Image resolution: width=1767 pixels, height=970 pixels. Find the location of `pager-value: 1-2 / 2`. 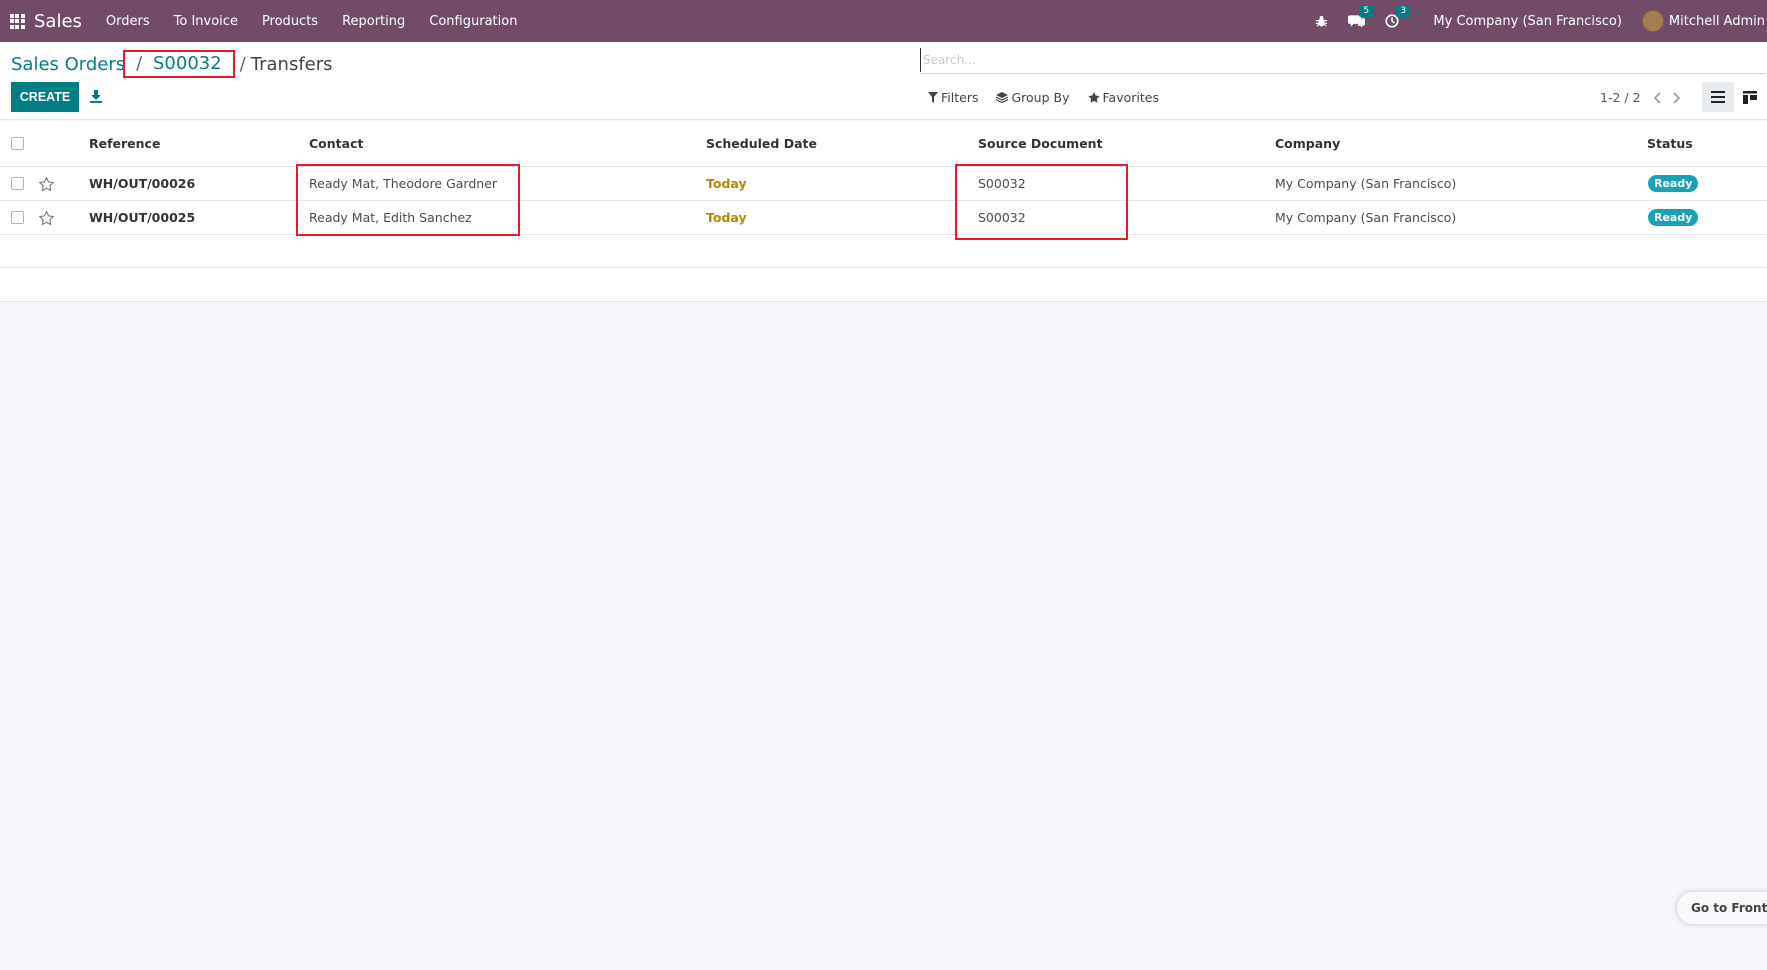

pager-value: 1-2 / 2 is located at coordinates (1620, 97).